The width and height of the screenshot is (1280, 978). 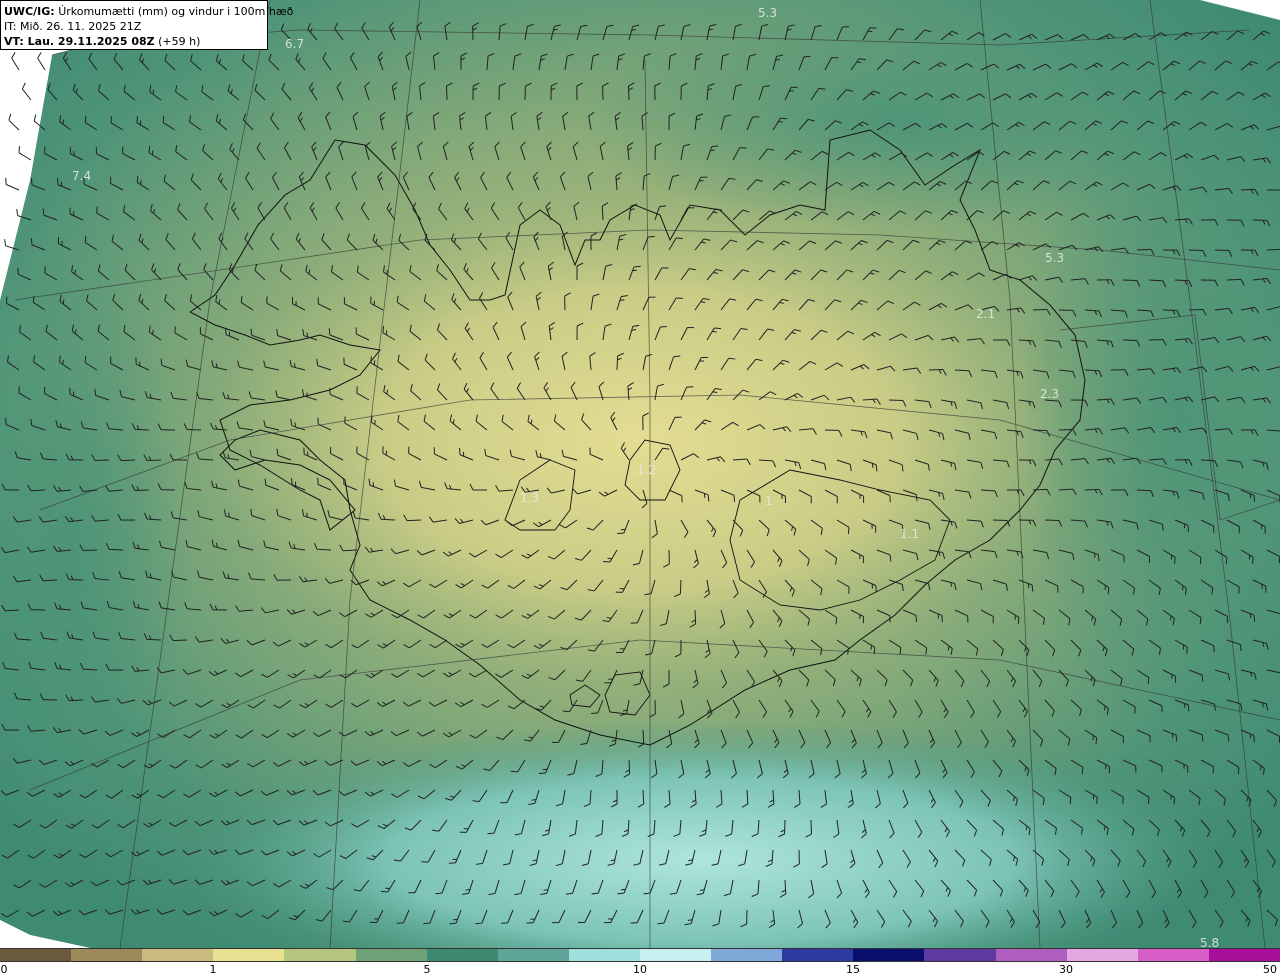 What do you see at coordinates (179, 41) in the screenshot?
I see `lead-time: (+59 h)` at bounding box center [179, 41].